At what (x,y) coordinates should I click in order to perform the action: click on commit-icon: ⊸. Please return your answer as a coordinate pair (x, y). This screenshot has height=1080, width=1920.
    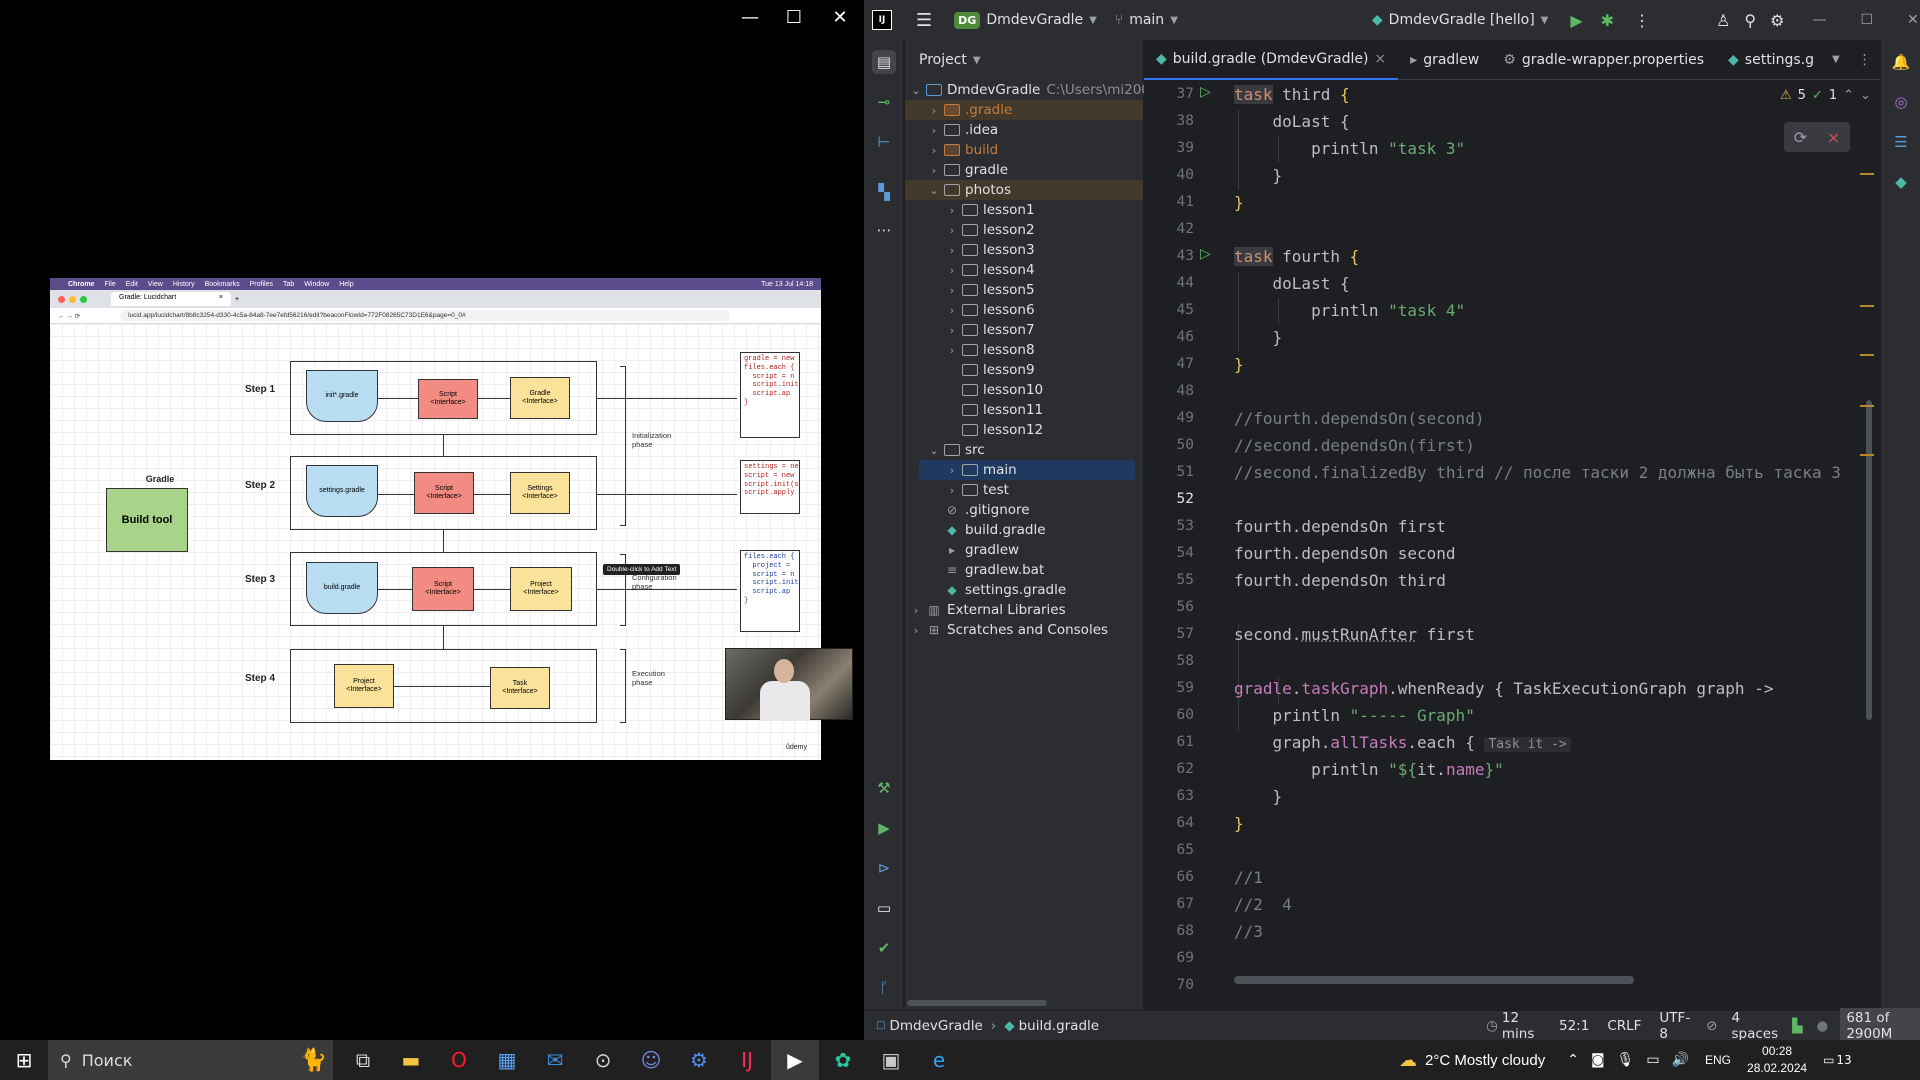
    Looking at the image, I should click on (884, 102).